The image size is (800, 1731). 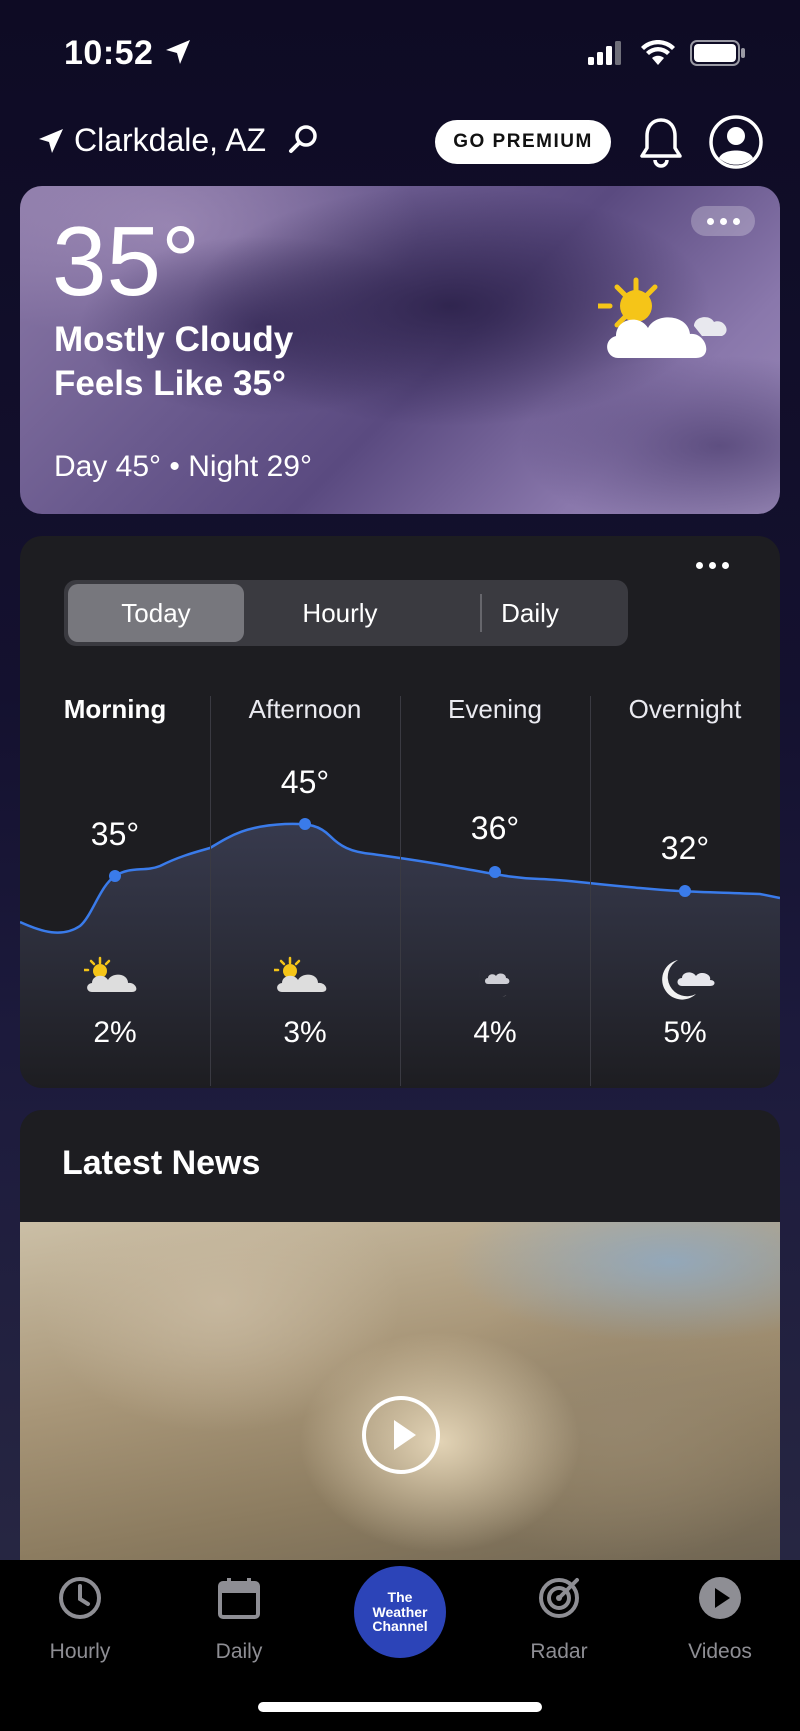 What do you see at coordinates (400, 1596) in the screenshot?
I see `logo-line-1: The` at bounding box center [400, 1596].